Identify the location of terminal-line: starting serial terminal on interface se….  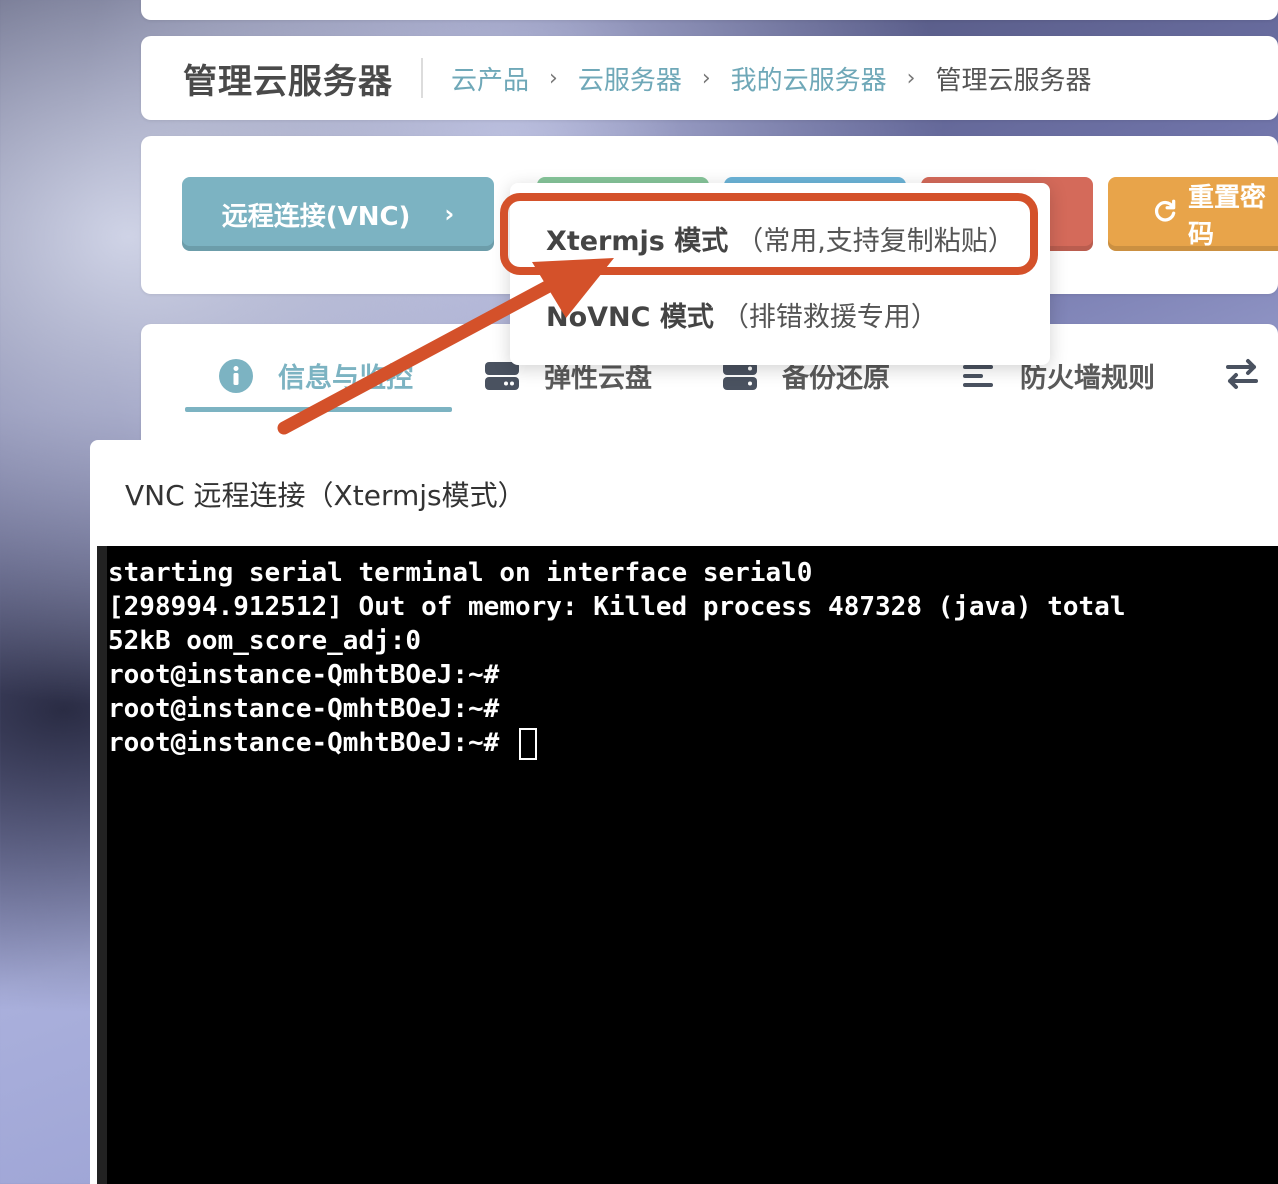
(460, 573).